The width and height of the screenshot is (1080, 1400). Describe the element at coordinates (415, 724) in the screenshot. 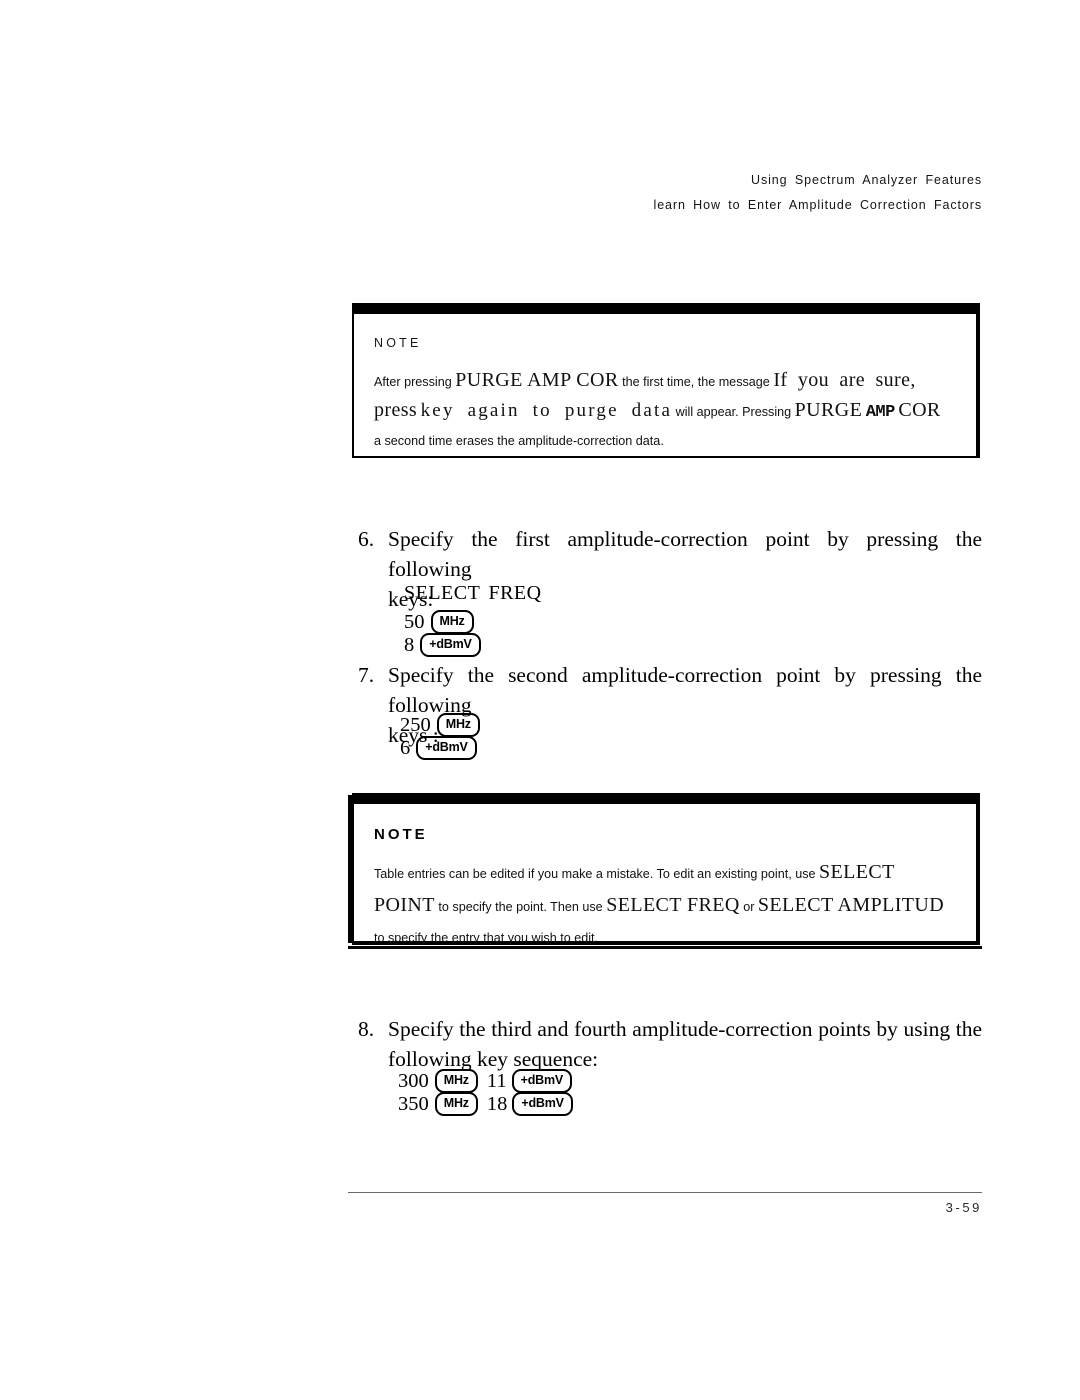

I see `frequency-value: 250` at that location.